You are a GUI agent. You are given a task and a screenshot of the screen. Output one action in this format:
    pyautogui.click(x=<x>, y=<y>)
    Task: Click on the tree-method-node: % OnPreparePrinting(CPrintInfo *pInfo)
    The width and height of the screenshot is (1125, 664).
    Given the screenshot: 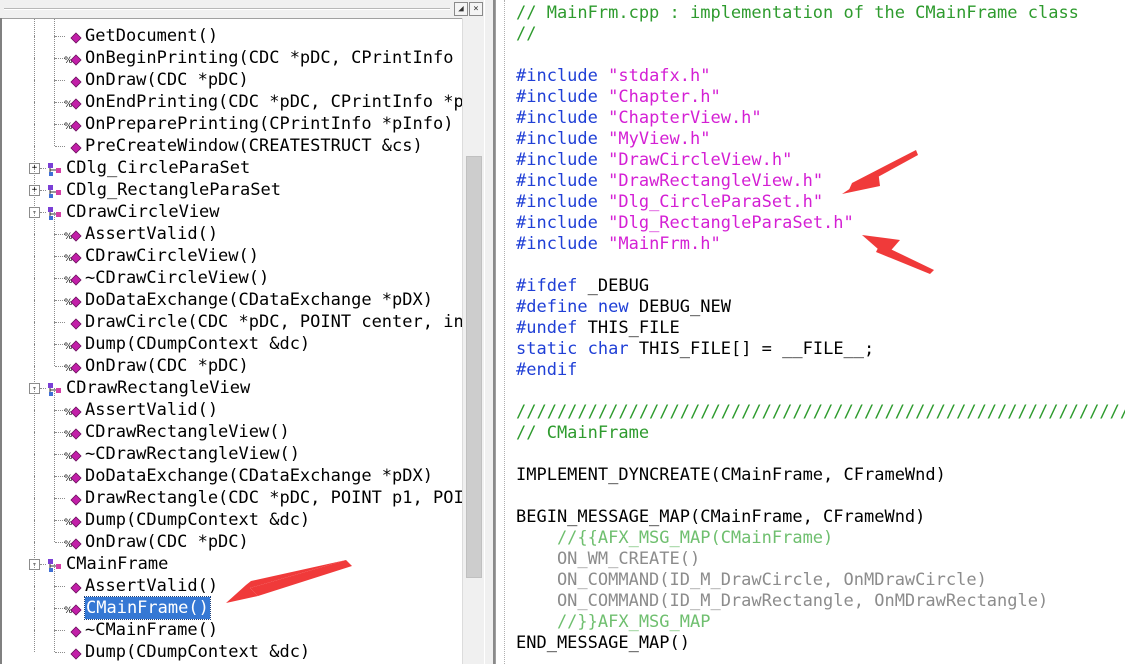 What is the action you would take?
    pyautogui.click(x=233, y=118)
    